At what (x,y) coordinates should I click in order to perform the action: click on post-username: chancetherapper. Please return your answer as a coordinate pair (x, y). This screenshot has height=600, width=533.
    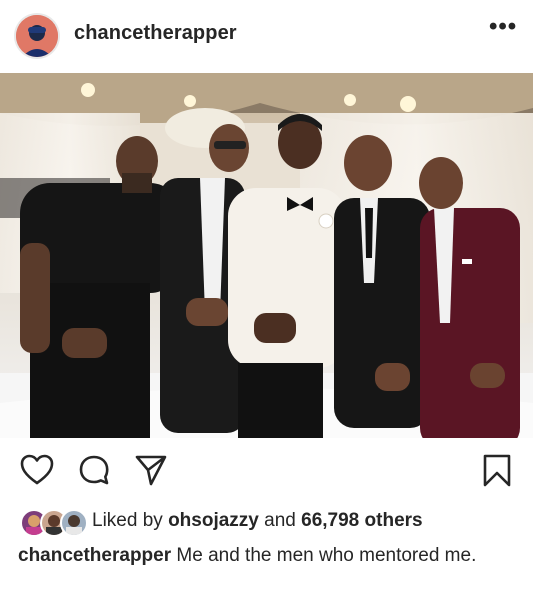
    Looking at the image, I should click on (155, 33).